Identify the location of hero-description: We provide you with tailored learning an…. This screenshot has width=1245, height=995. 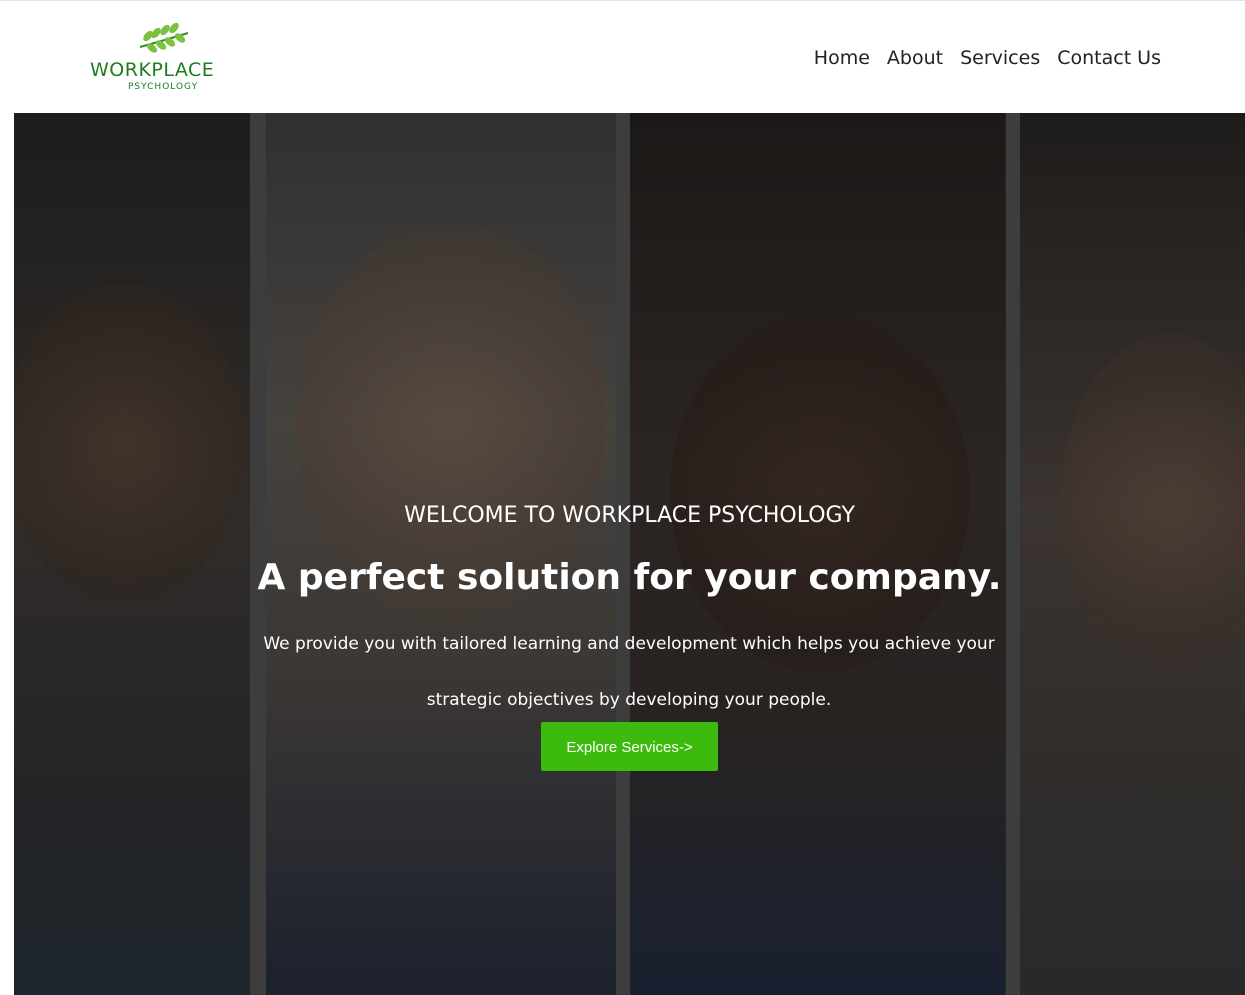
(629, 672).